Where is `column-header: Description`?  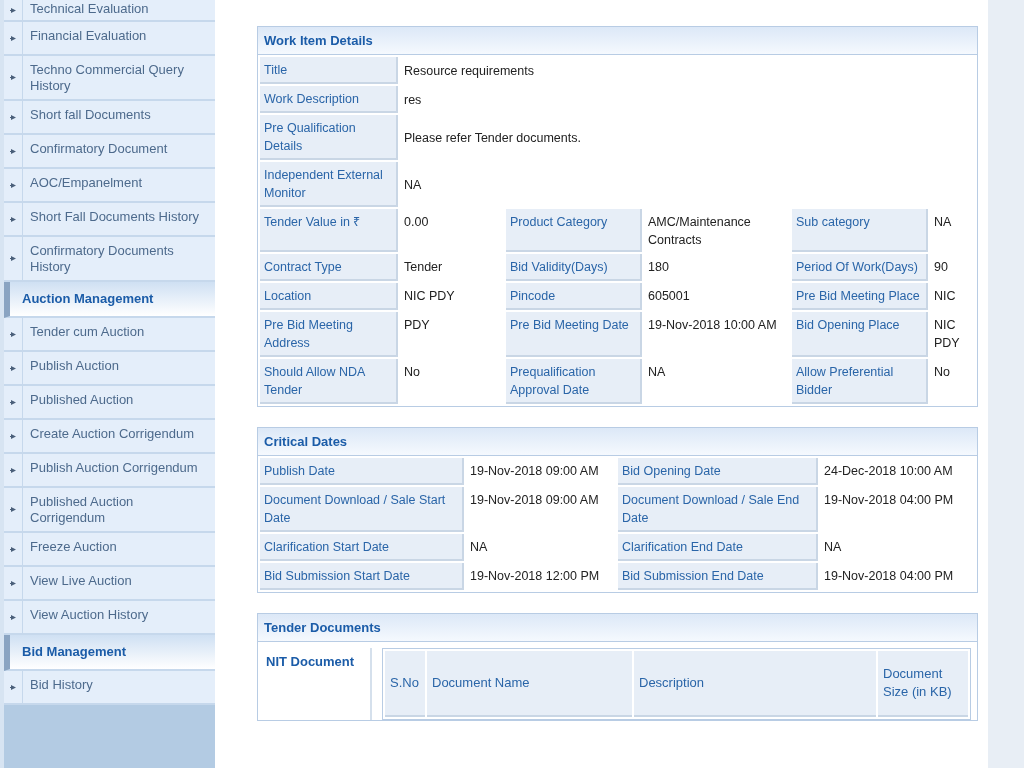 column-header: Description is located at coordinates (755, 684).